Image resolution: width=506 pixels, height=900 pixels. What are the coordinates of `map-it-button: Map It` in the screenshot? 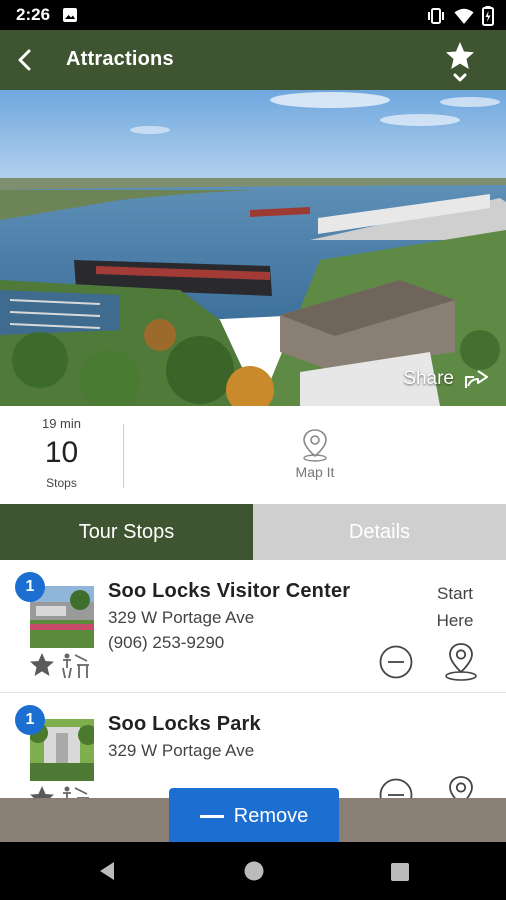 It's located at (315, 454).